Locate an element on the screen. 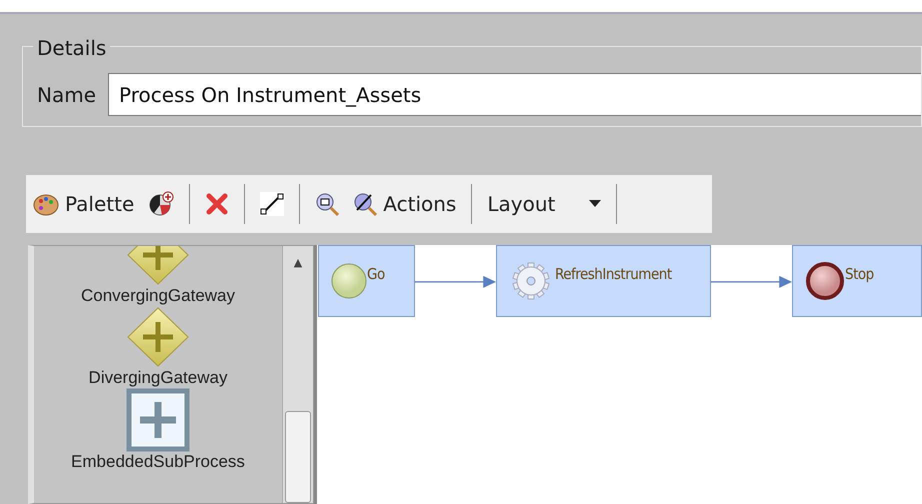 This screenshot has height=504, width=922. add-icon is located at coordinates (161, 204).